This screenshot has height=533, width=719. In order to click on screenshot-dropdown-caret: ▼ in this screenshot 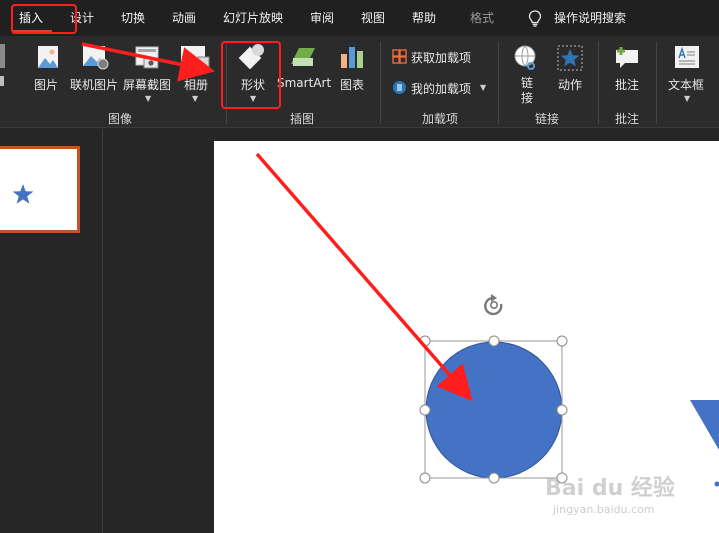, I will do `click(148, 98)`.